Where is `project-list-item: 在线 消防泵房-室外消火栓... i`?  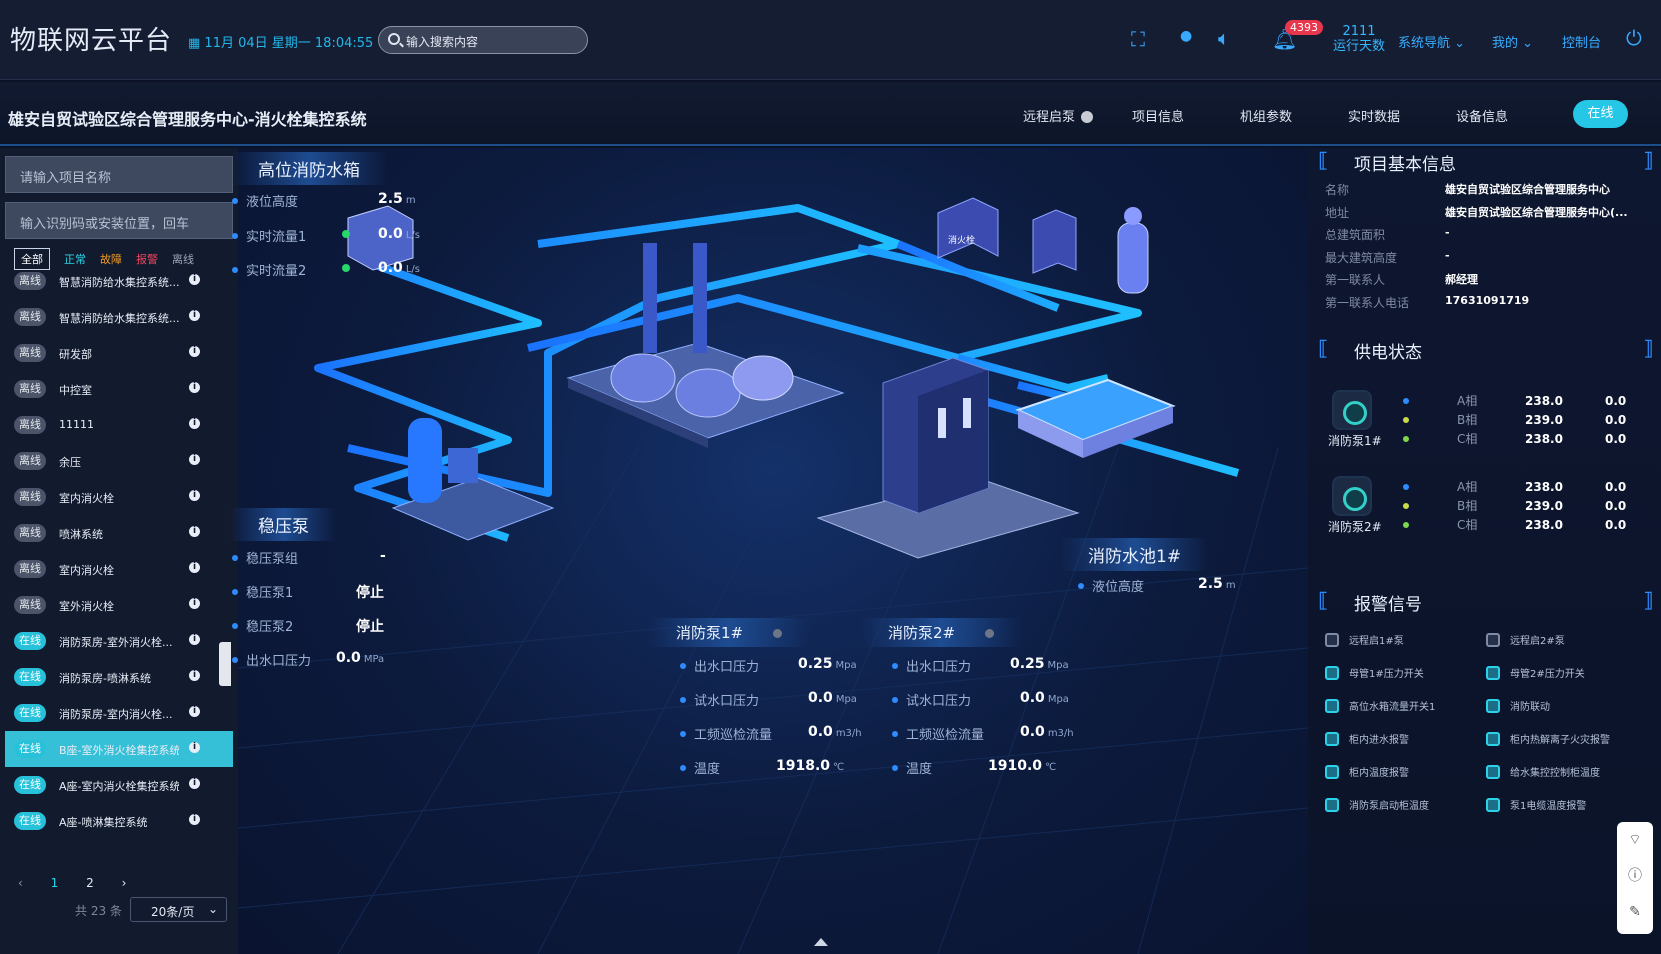 project-list-item: 在线 消防泵房-室外消火栓... i is located at coordinates (119, 641).